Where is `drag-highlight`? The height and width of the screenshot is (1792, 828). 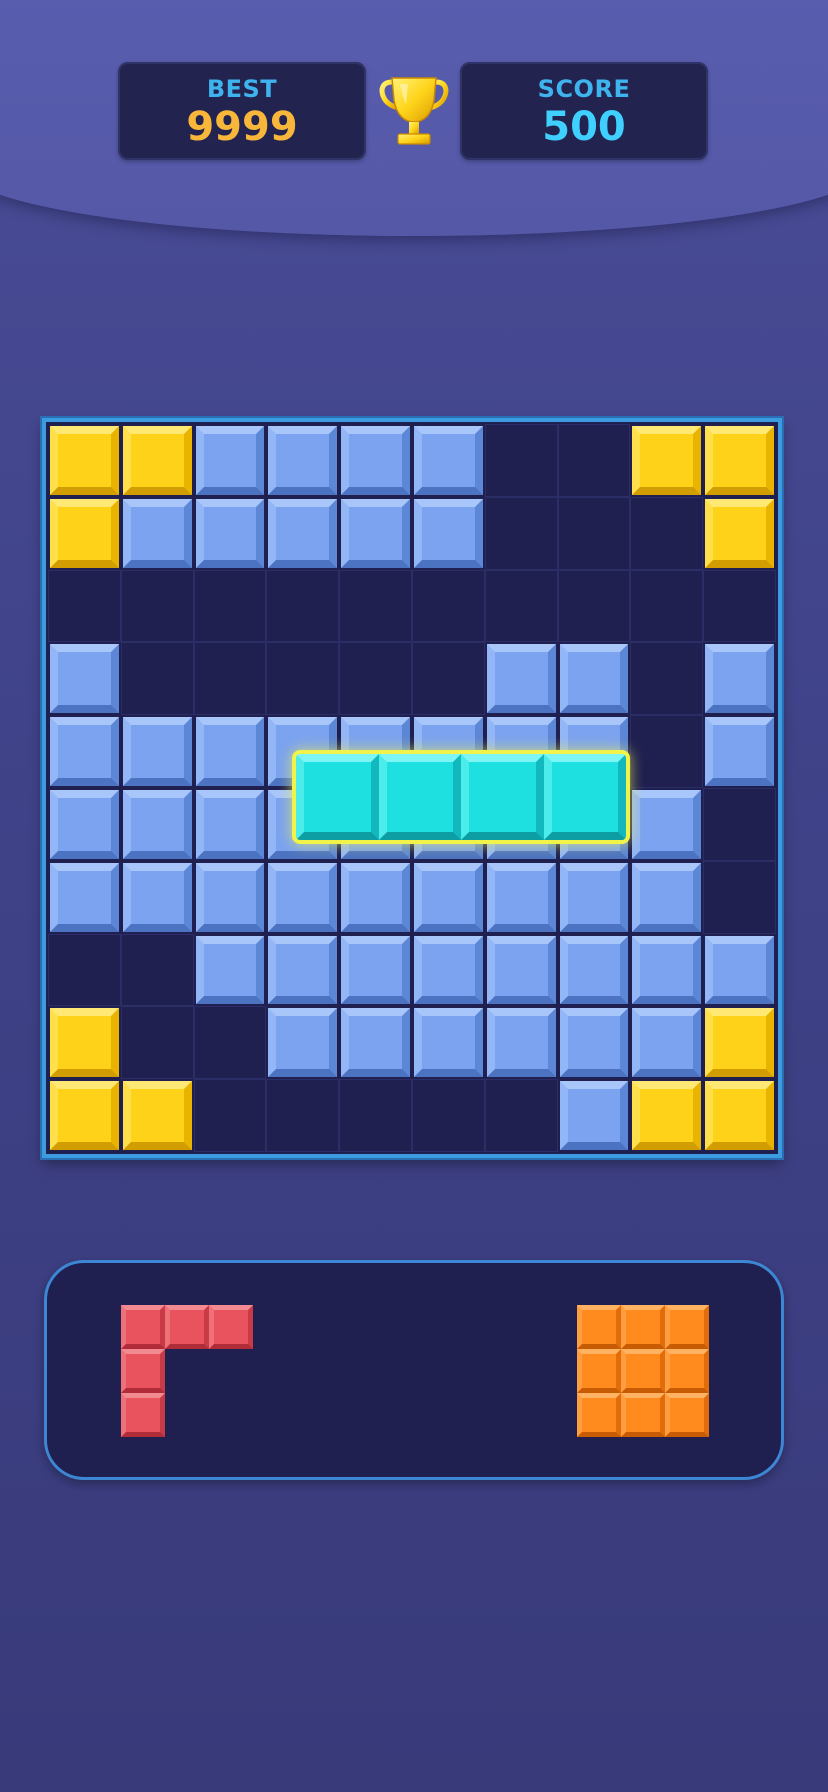 drag-highlight is located at coordinates (461, 797).